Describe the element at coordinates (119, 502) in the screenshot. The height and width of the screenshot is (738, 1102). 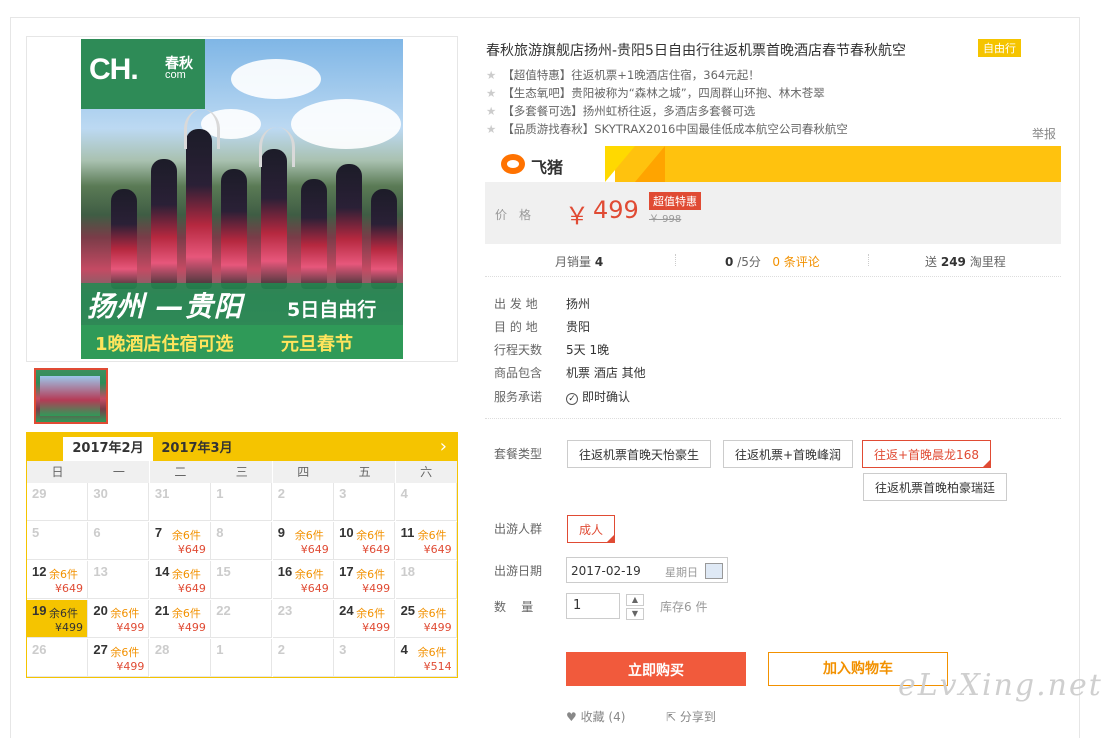
I see `calendar-day: 30` at that location.